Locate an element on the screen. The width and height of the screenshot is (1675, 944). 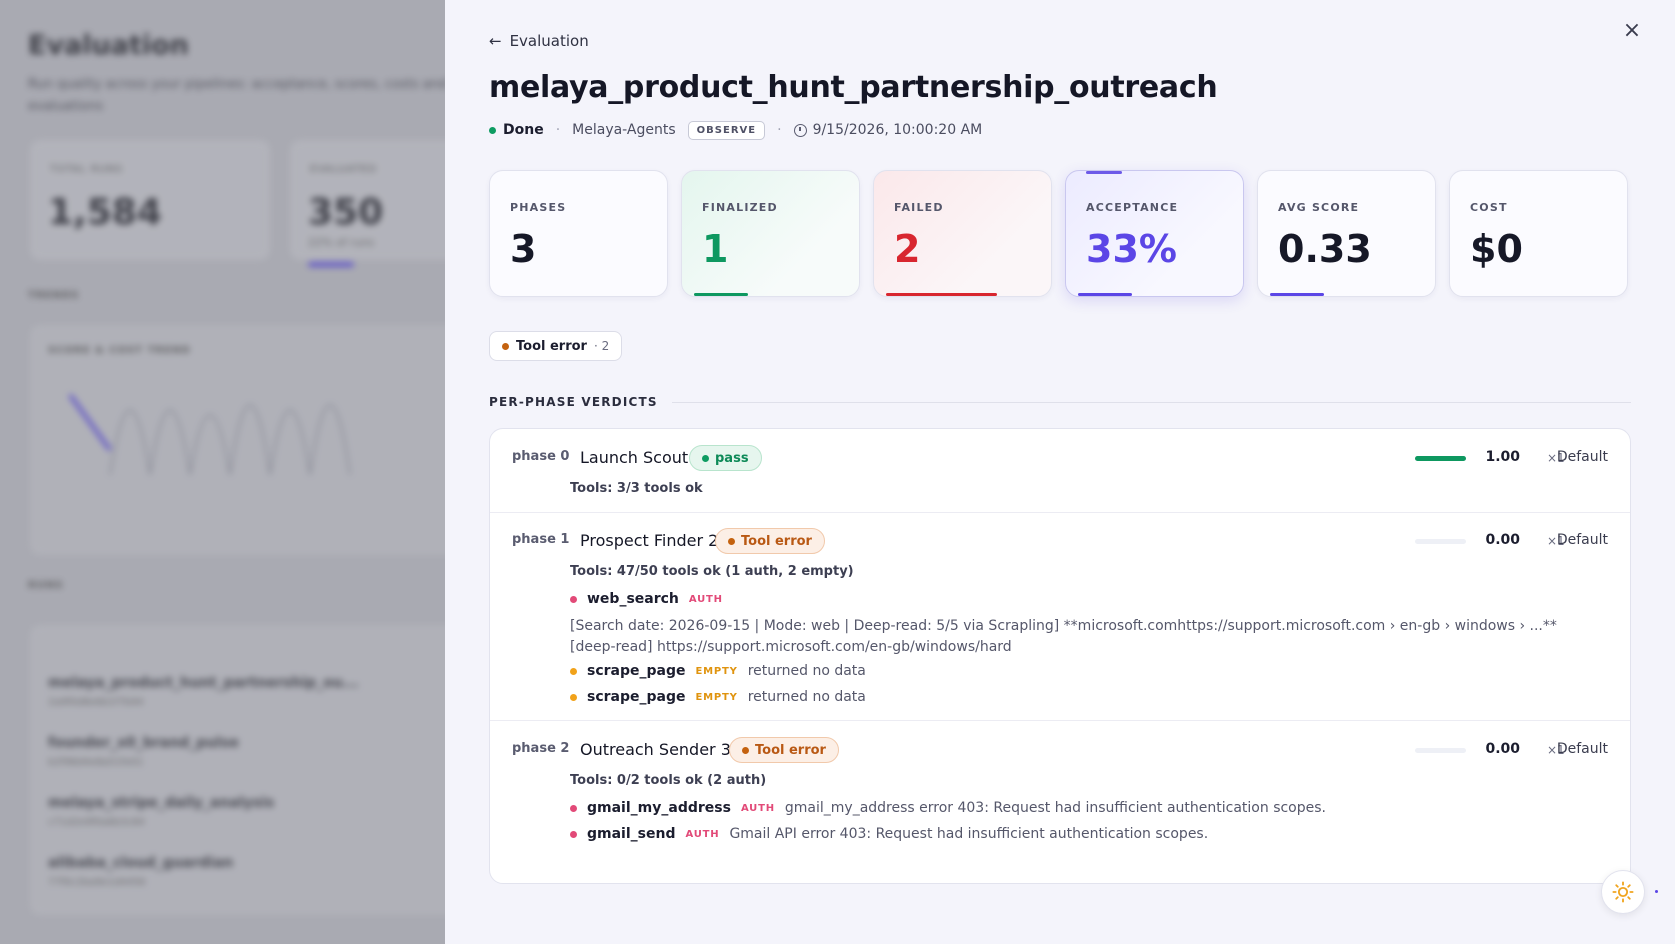
stat-card-cost: COST $0 is located at coordinates (1538, 233).